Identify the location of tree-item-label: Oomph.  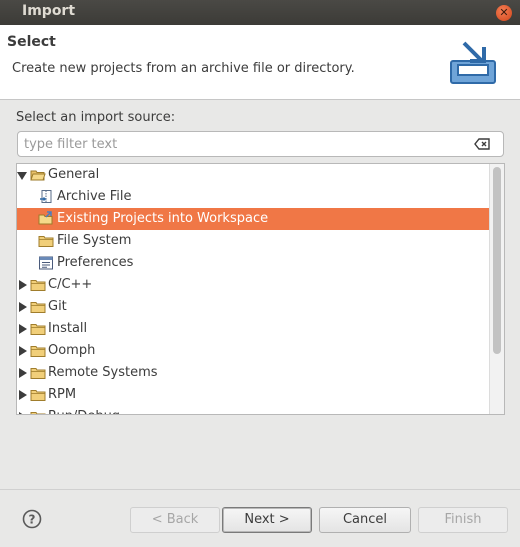
(72, 350).